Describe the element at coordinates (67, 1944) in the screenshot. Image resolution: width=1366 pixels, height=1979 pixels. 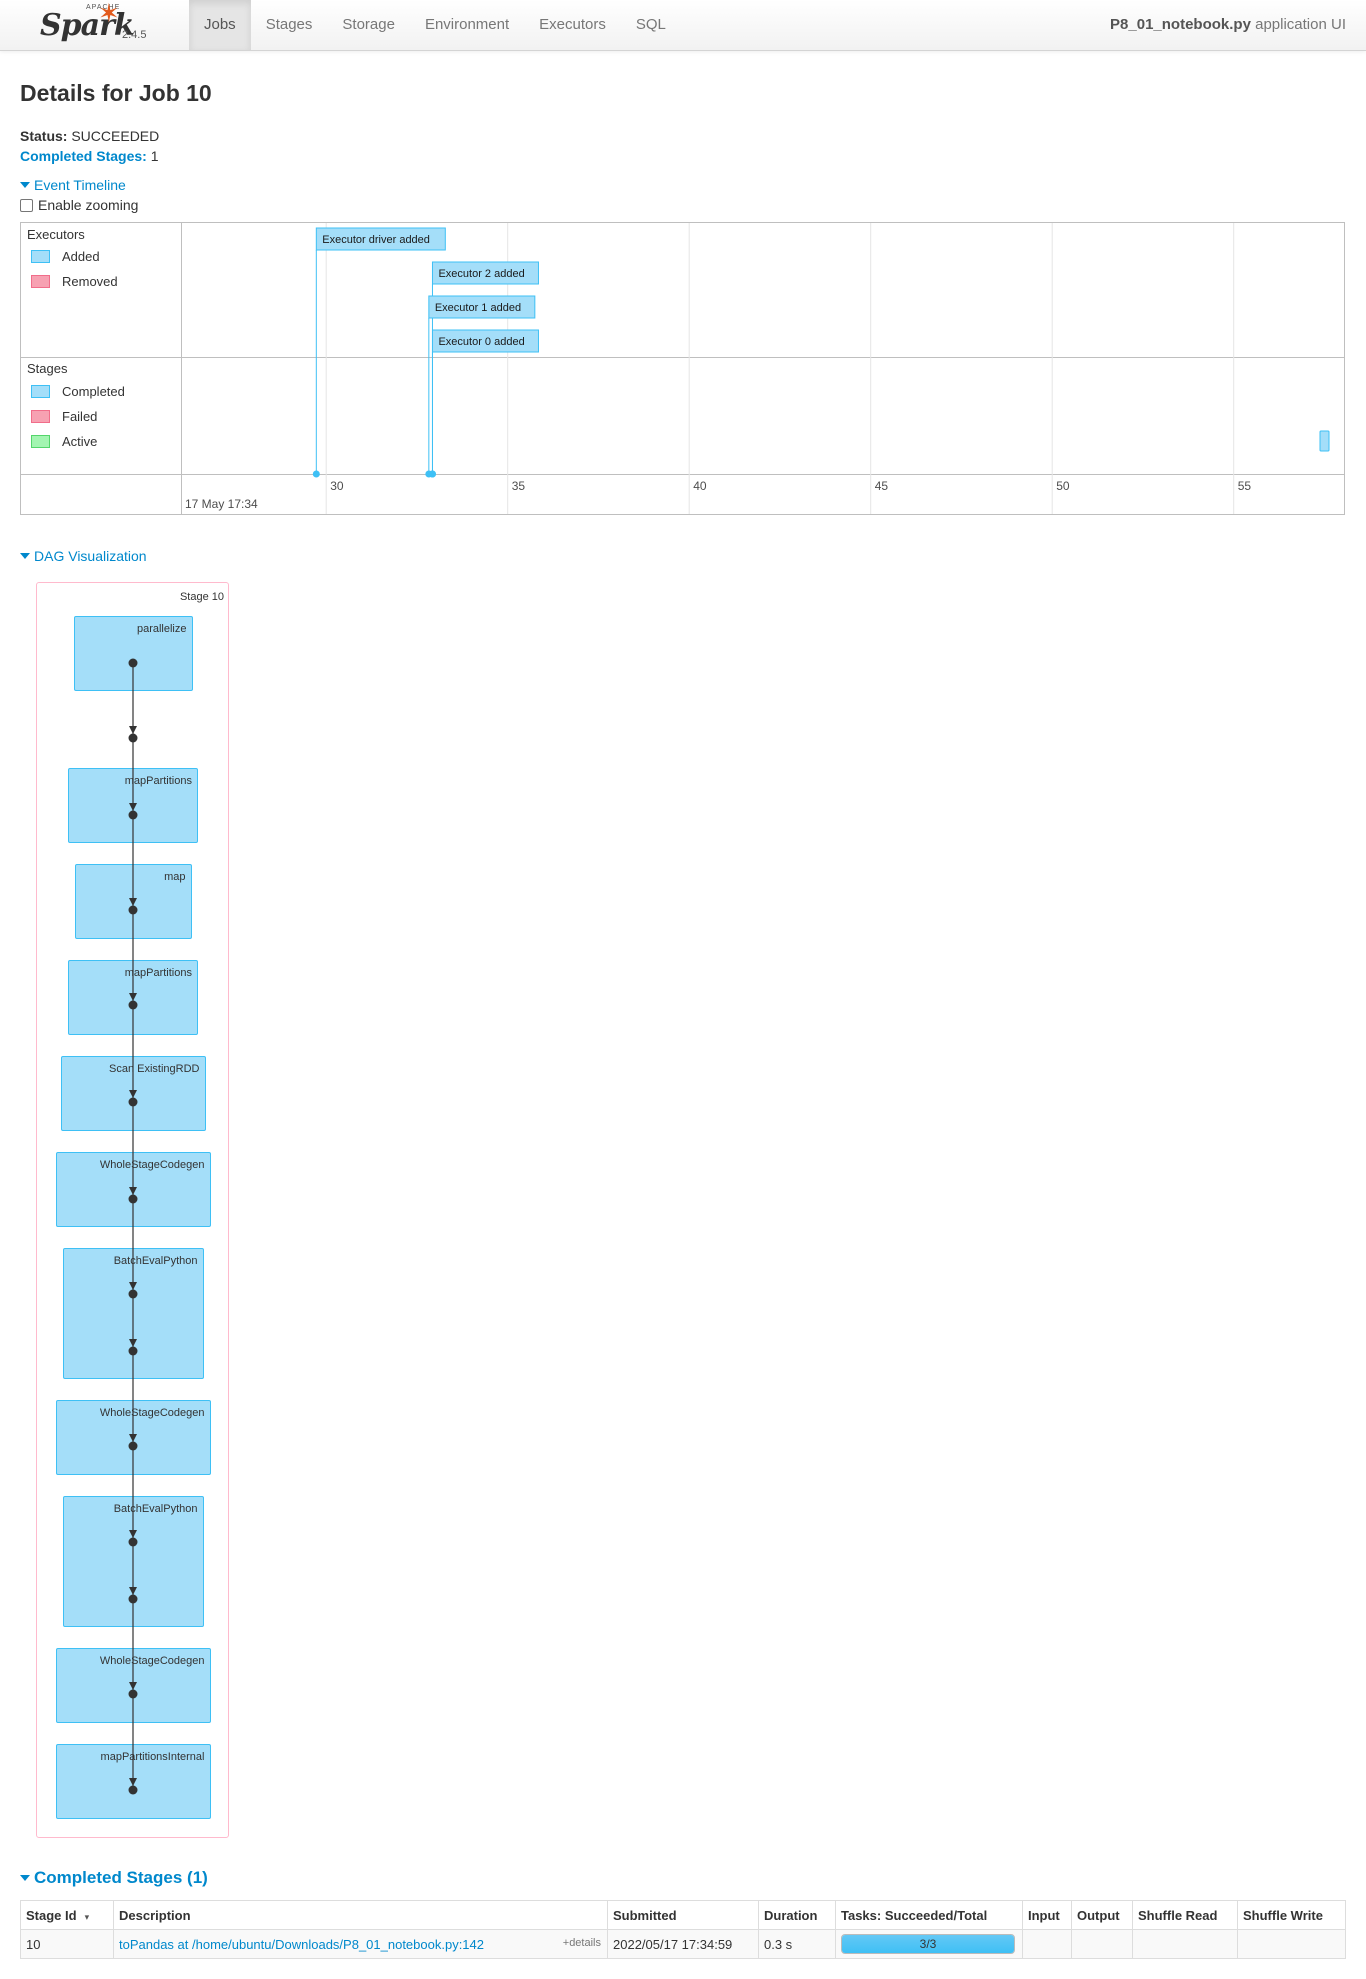
I see `cell-stage-id: 10` at that location.